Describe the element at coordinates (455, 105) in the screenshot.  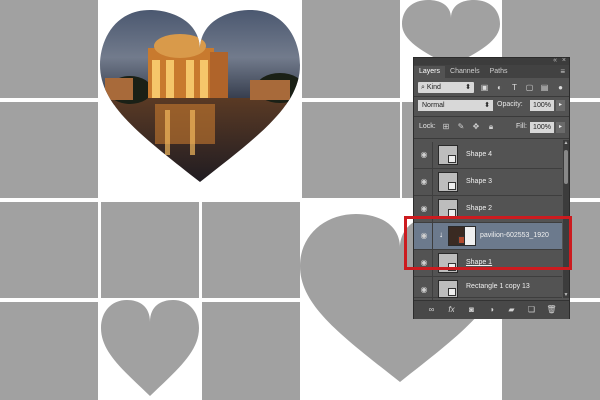
I see `blend-mode-select: Normal ⬍` at that location.